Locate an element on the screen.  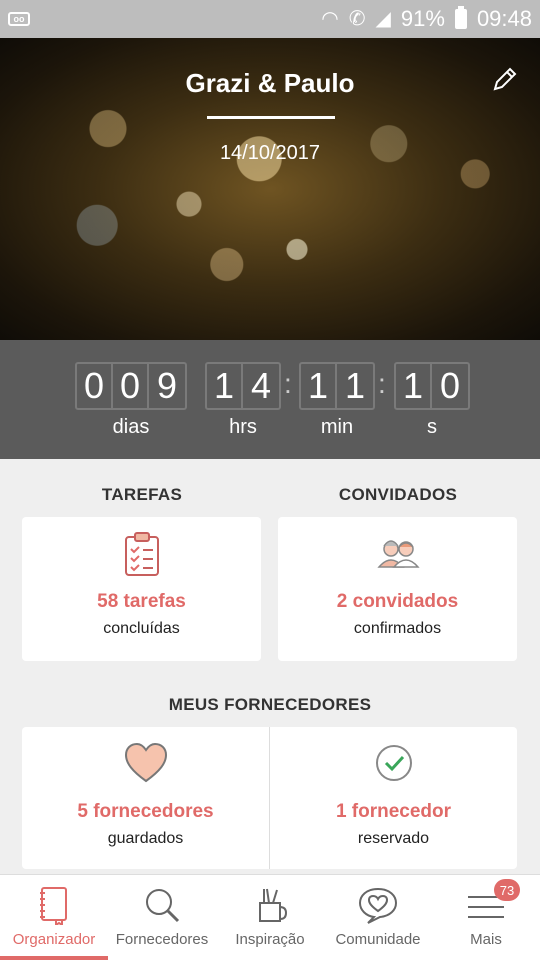
minutes-label: min is located at coordinates (337, 427).